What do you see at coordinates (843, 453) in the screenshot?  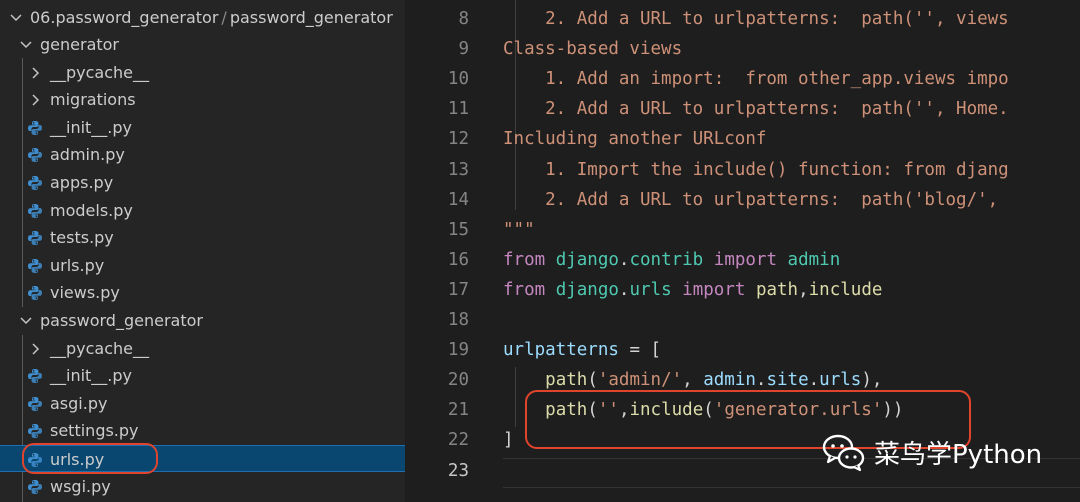 I see `wechat-icon` at bounding box center [843, 453].